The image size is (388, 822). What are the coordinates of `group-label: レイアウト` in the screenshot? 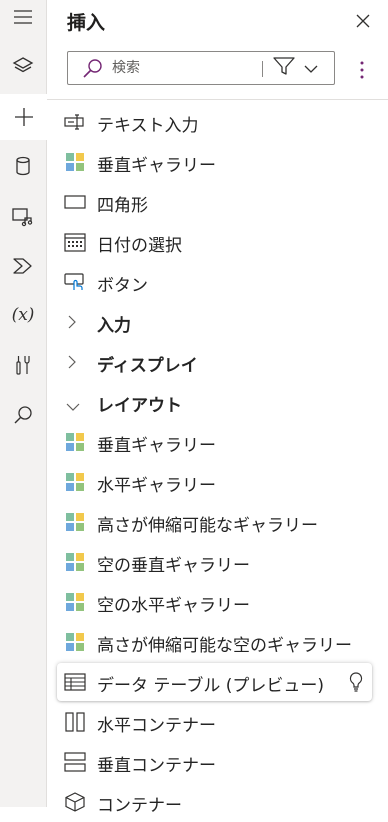 It's located at (139, 406).